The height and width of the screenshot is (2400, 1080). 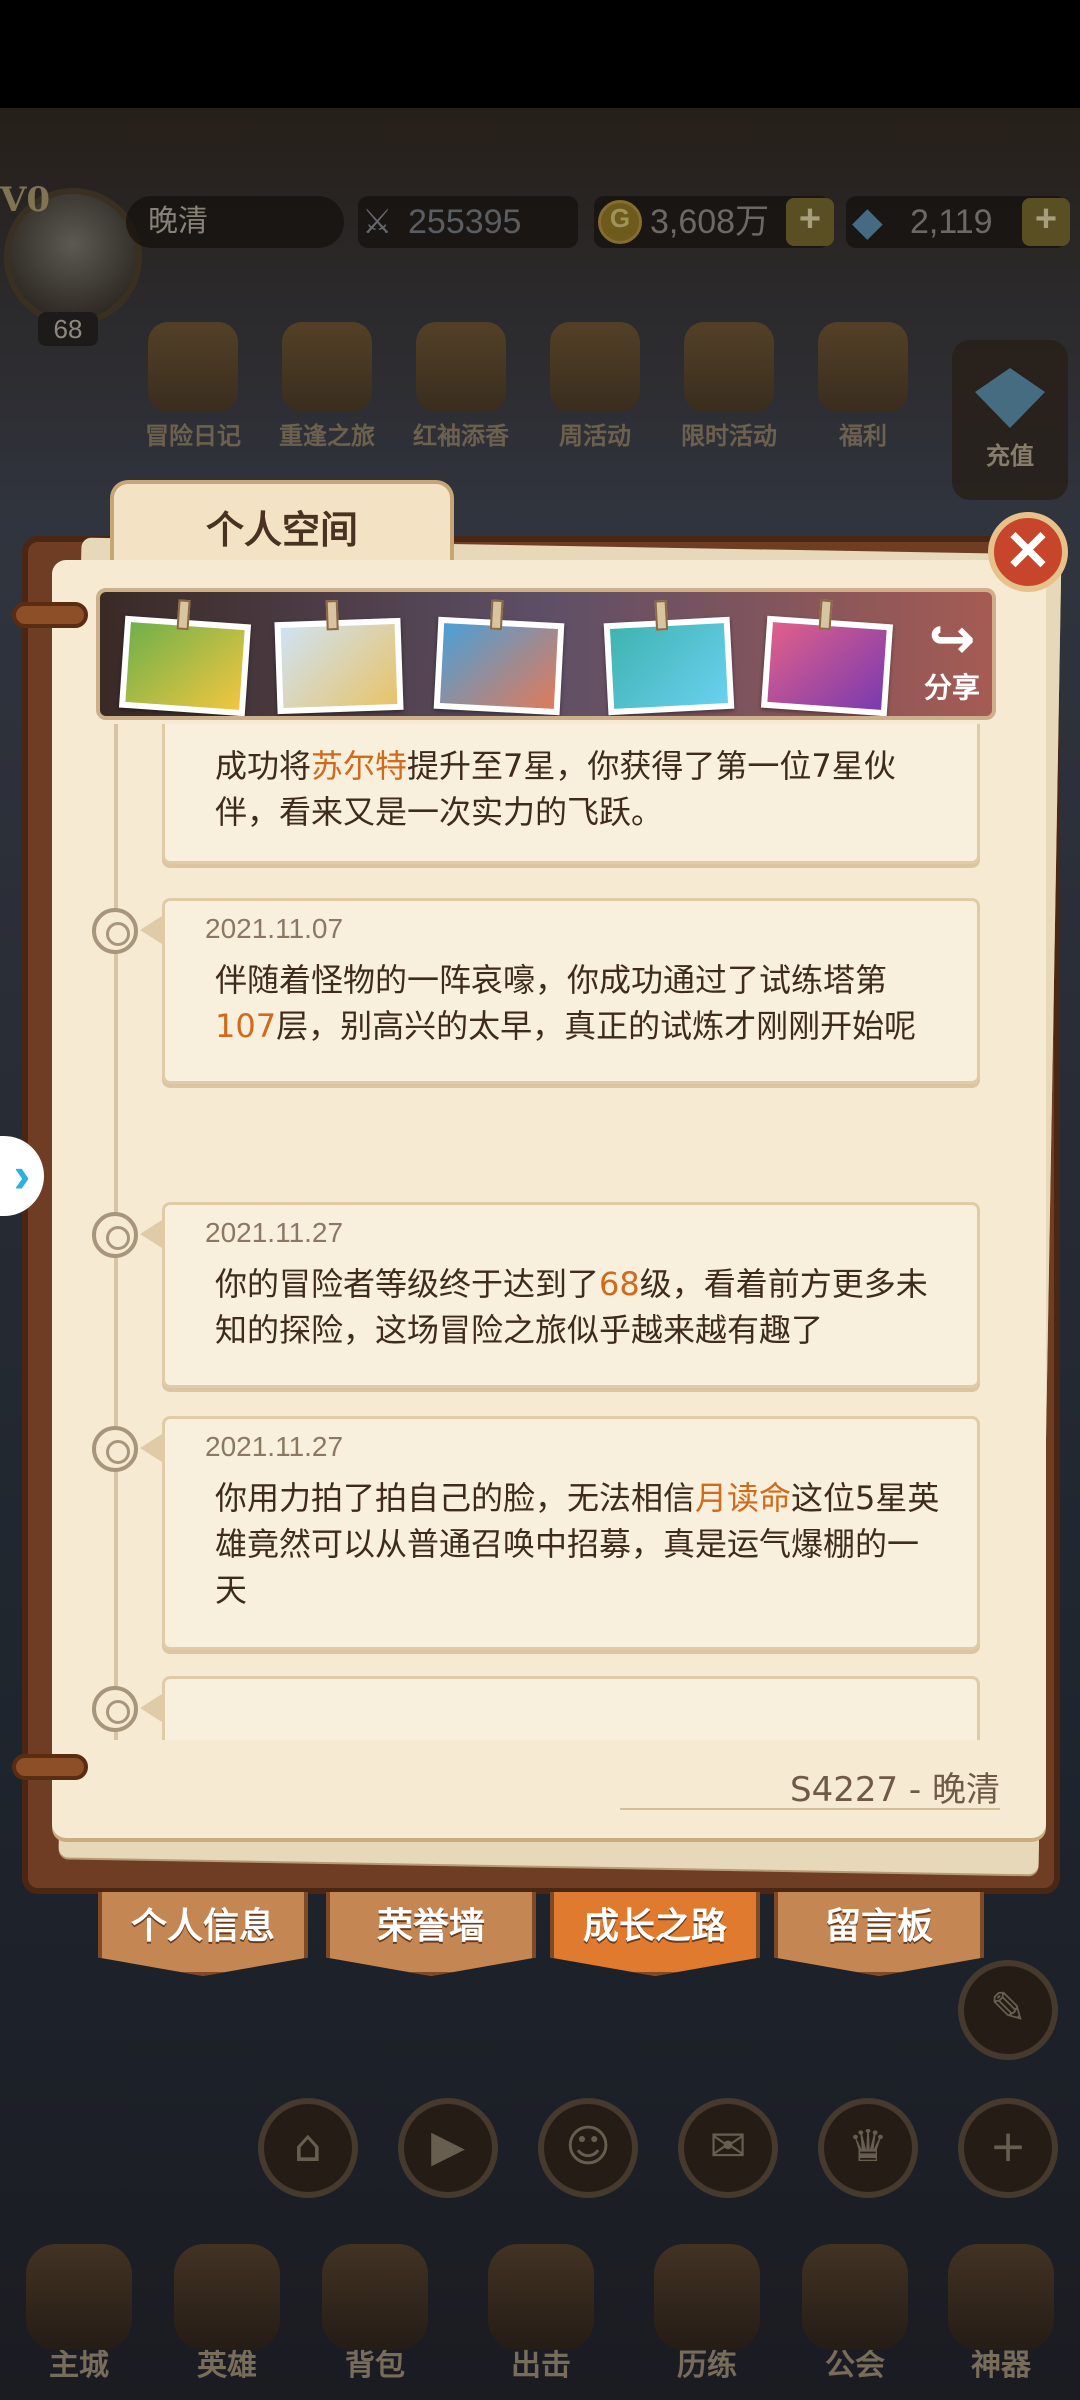 What do you see at coordinates (571, 1708) in the screenshot?
I see `timeline-entry` at bounding box center [571, 1708].